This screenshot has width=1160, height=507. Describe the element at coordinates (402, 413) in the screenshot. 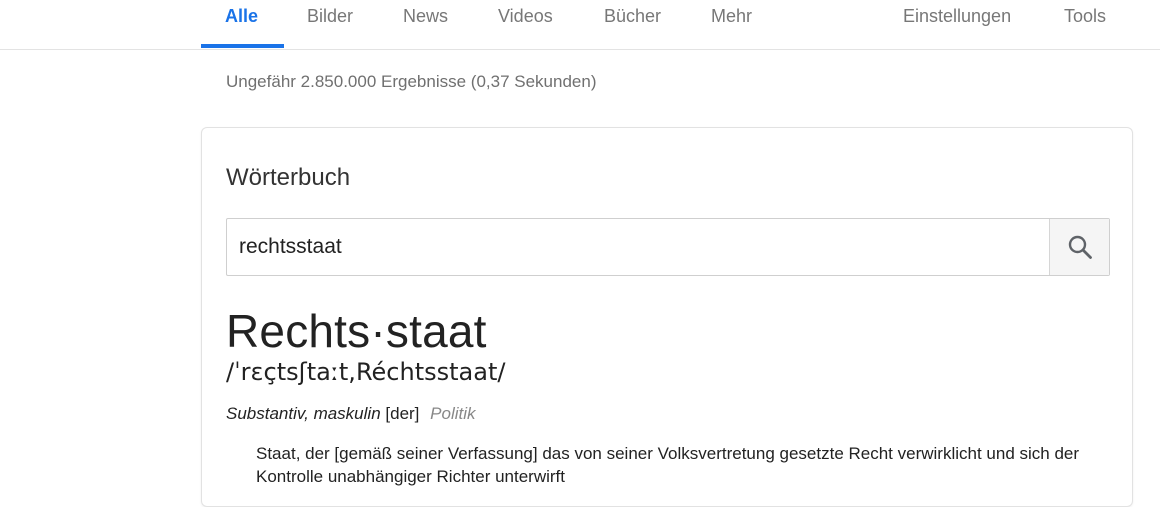

I see `gender-article: [der]` at that location.